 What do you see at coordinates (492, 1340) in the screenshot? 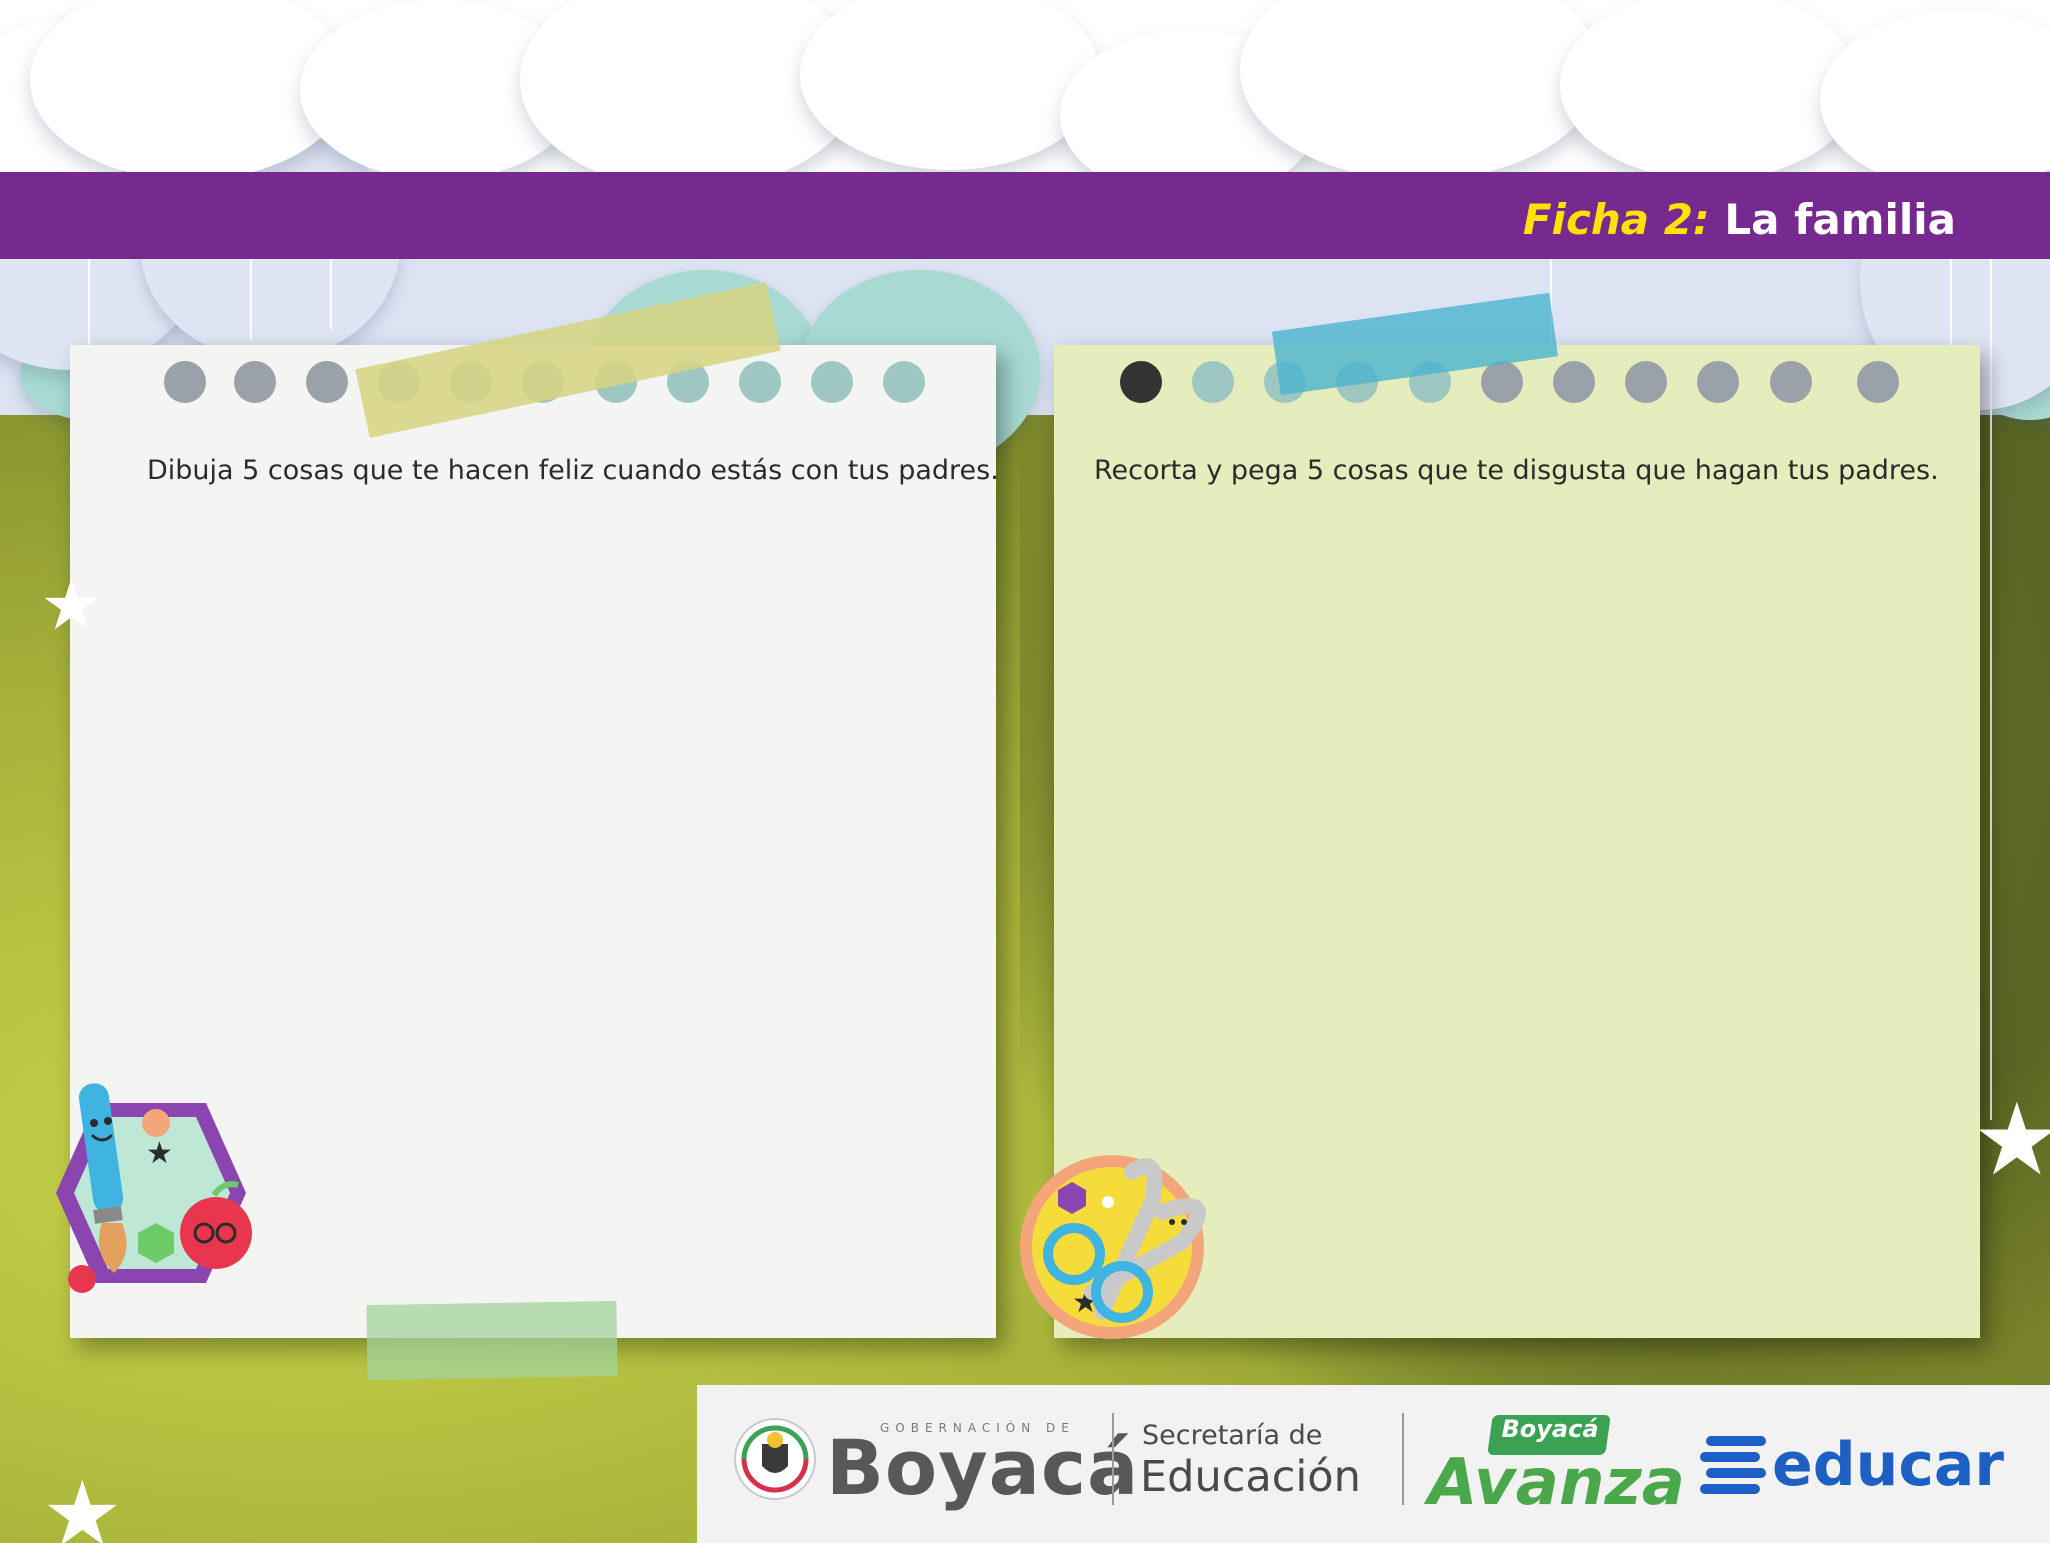
I see `green-tape` at bounding box center [492, 1340].